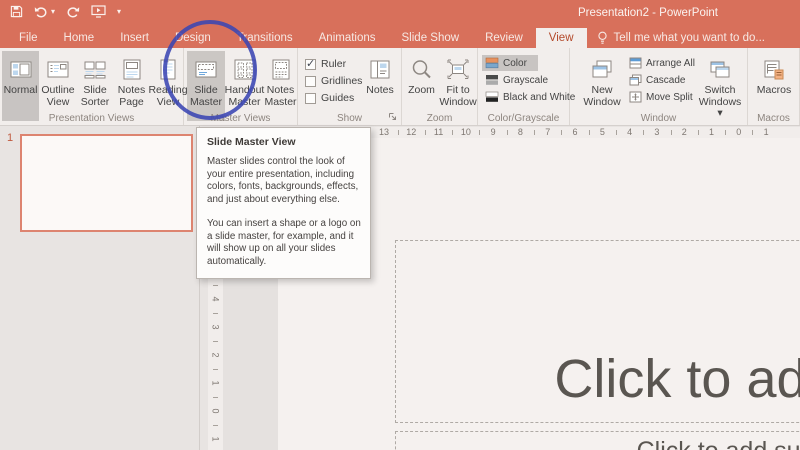 This screenshot has height=450, width=800. Describe the element at coordinates (134, 38) in the screenshot. I see `ribbon-tab: Insert` at that location.